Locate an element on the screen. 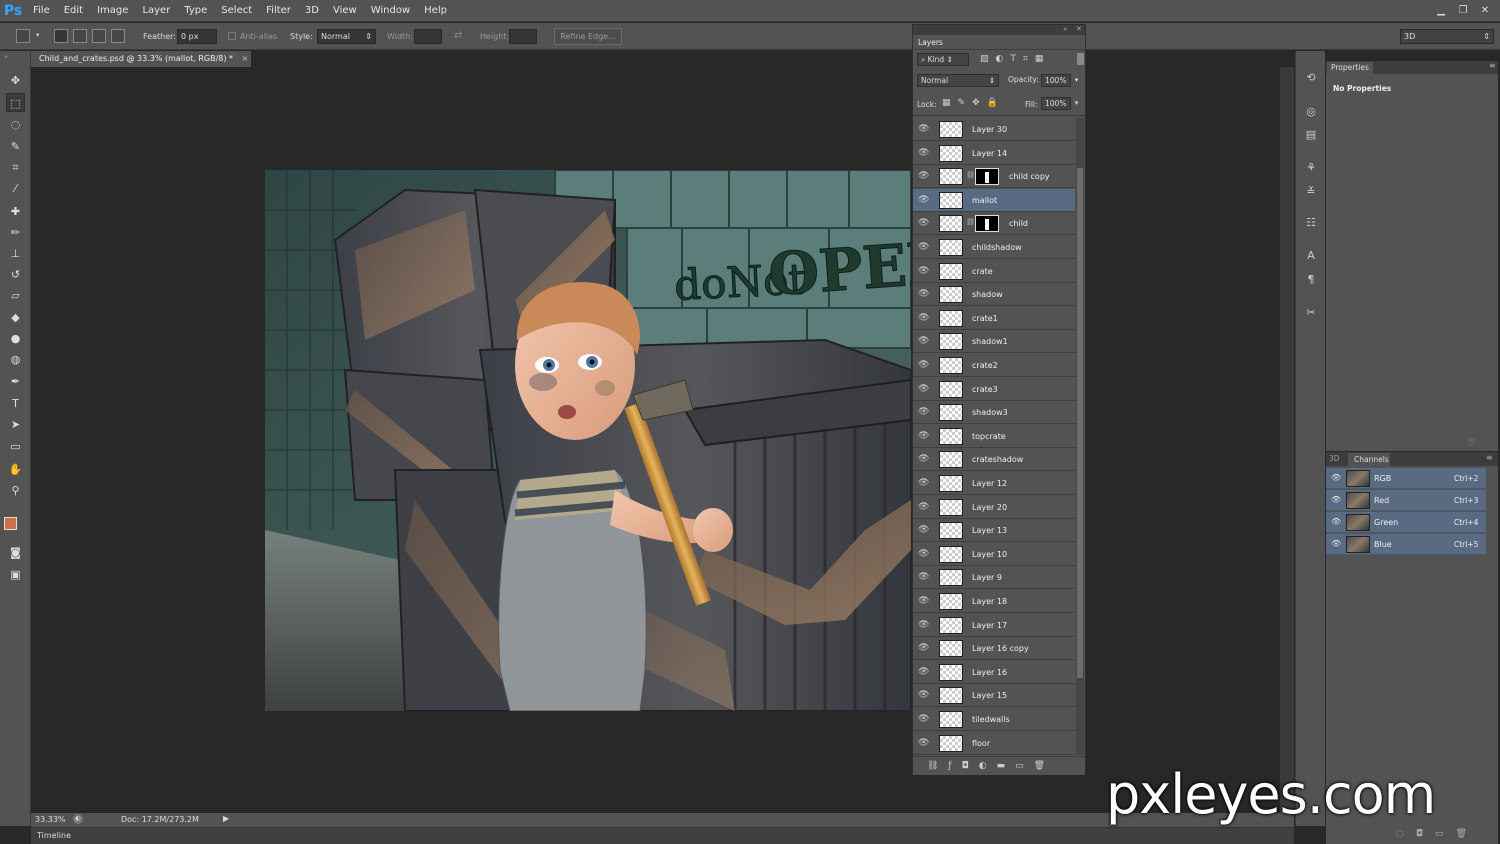 The height and width of the screenshot is (844, 1500). character-icon: A is located at coordinates (1311, 256).